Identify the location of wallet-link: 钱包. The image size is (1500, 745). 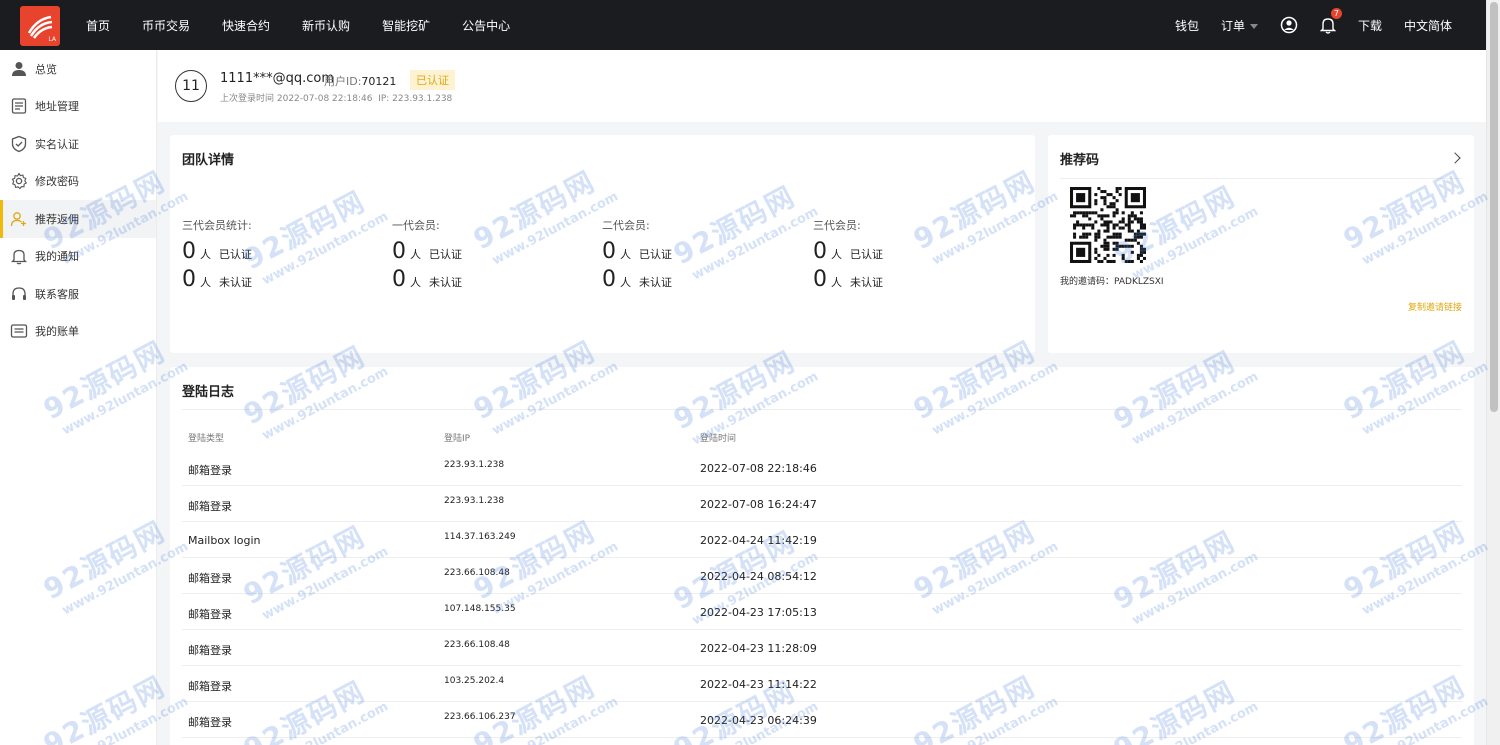
(1187, 25).